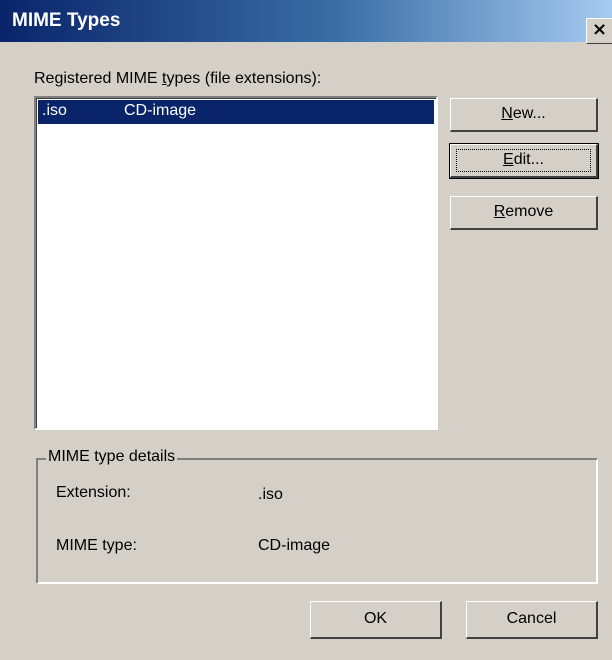  Describe the element at coordinates (508, 159) in the screenshot. I see `edit-button-mnemonic: E` at that location.